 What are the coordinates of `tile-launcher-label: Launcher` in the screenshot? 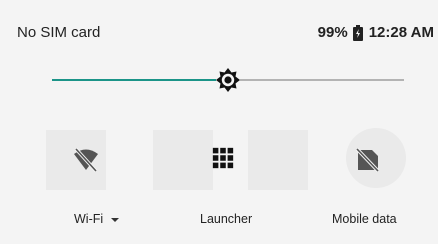 It's located at (226, 219).